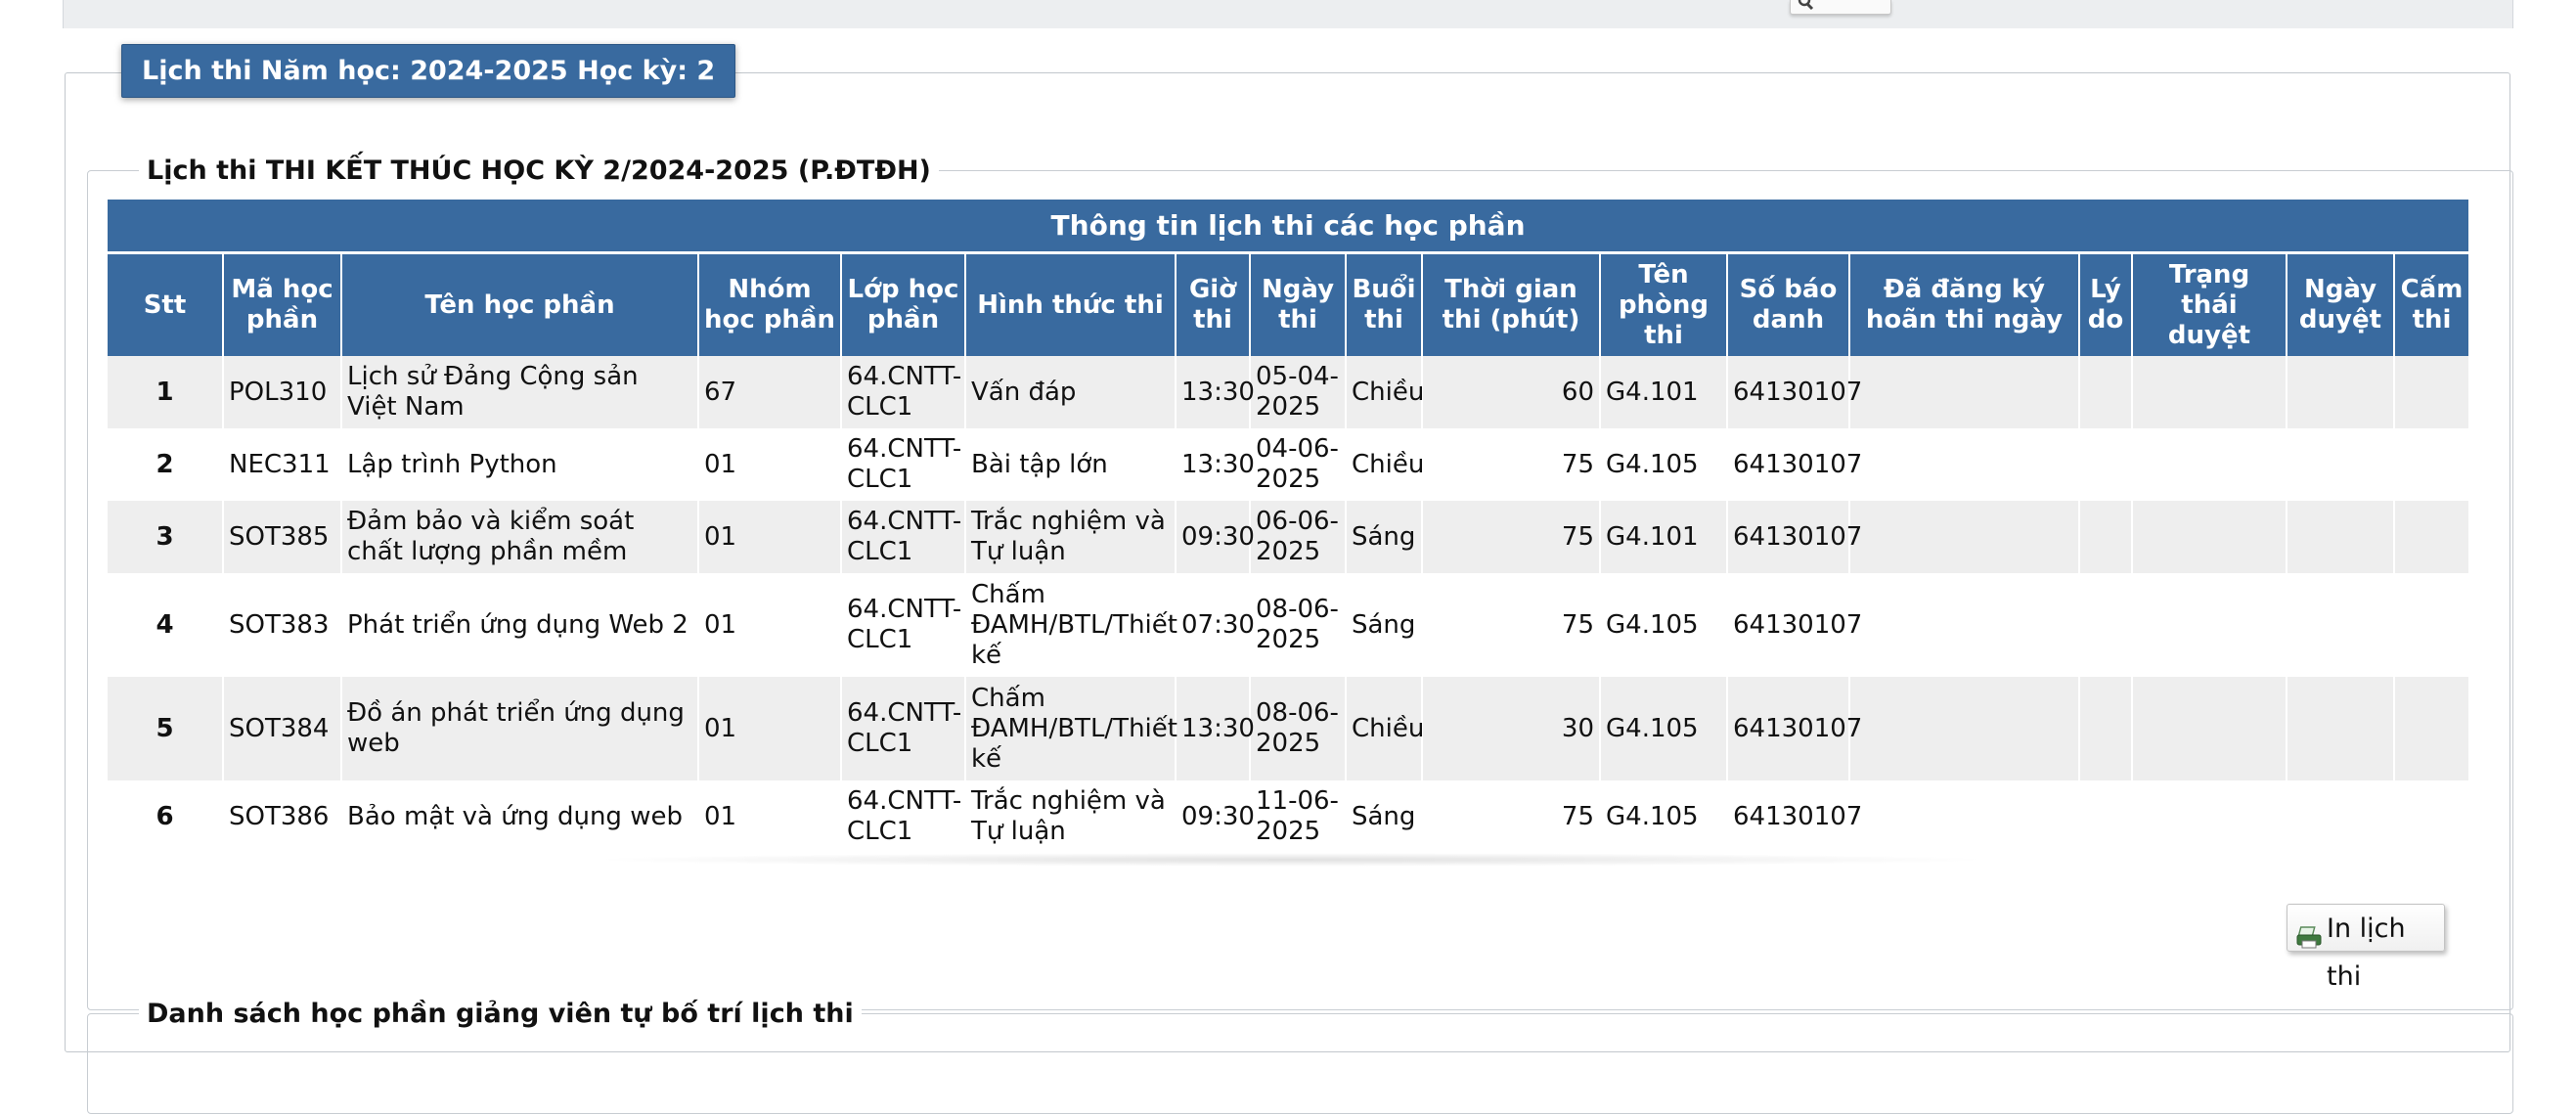 The image size is (2576, 1114). Describe the element at coordinates (2366, 948) in the screenshot. I see `print-schedule-button: In lịch thi` at that location.